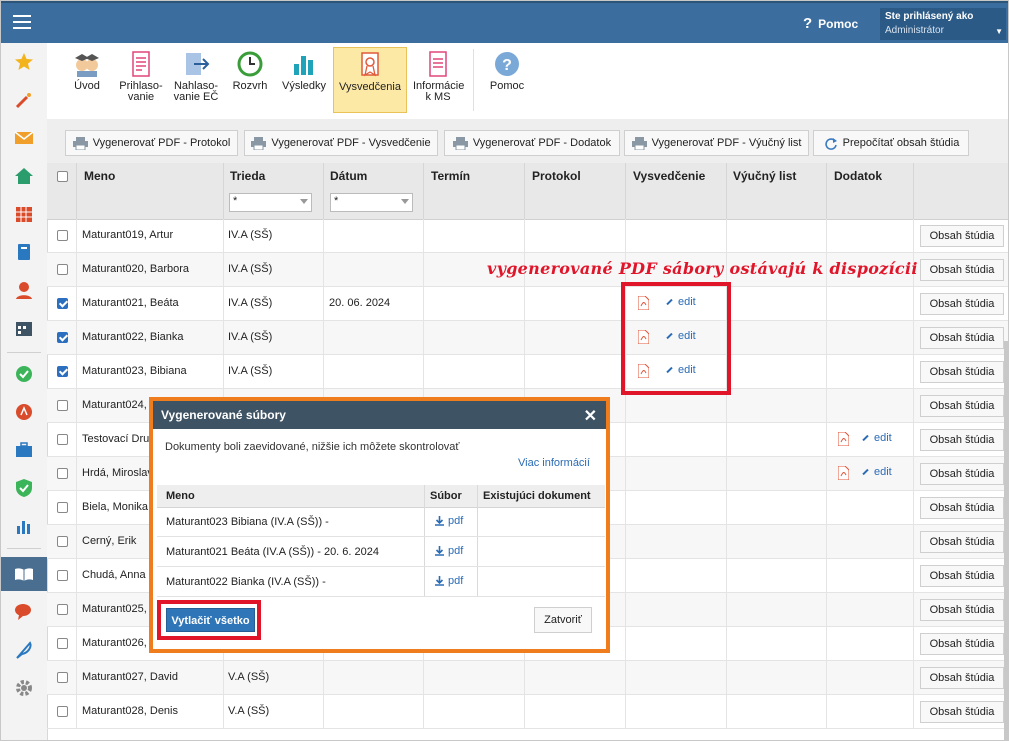 Image resolution: width=1009 pixels, height=741 pixels. I want to click on help-link: ? Pomoc, so click(830, 23).